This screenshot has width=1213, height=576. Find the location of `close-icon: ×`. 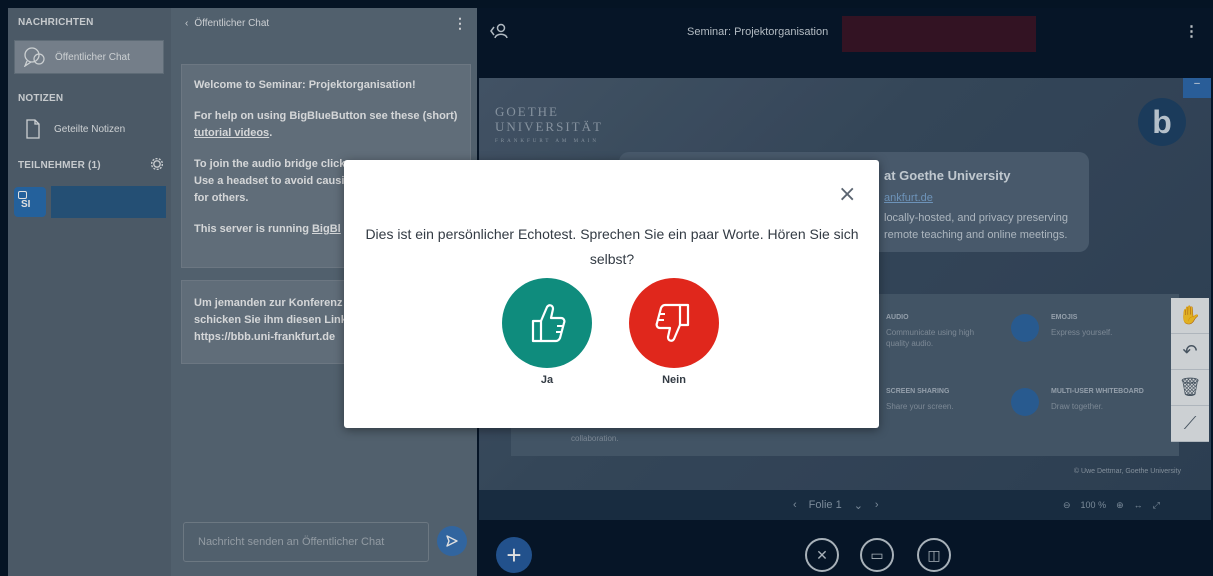

close-icon: × is located at coordinates (847, 195).